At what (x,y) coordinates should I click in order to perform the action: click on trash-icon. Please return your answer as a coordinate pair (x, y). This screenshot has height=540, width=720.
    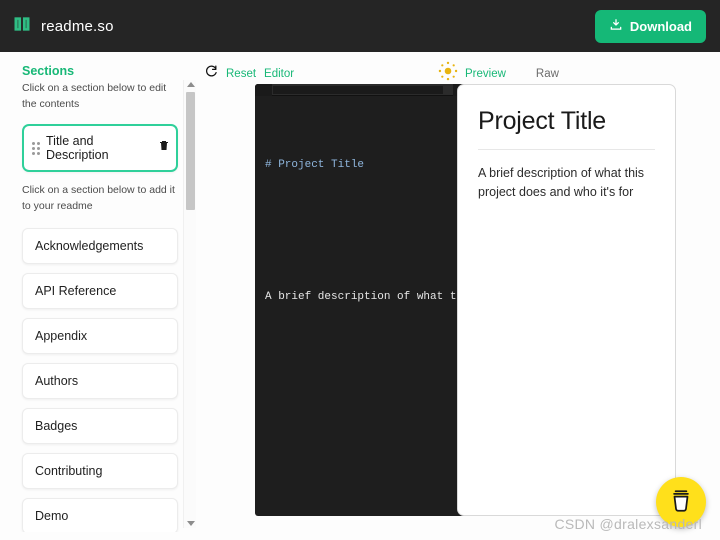
    Looking at the image, I should click on (164, 148).